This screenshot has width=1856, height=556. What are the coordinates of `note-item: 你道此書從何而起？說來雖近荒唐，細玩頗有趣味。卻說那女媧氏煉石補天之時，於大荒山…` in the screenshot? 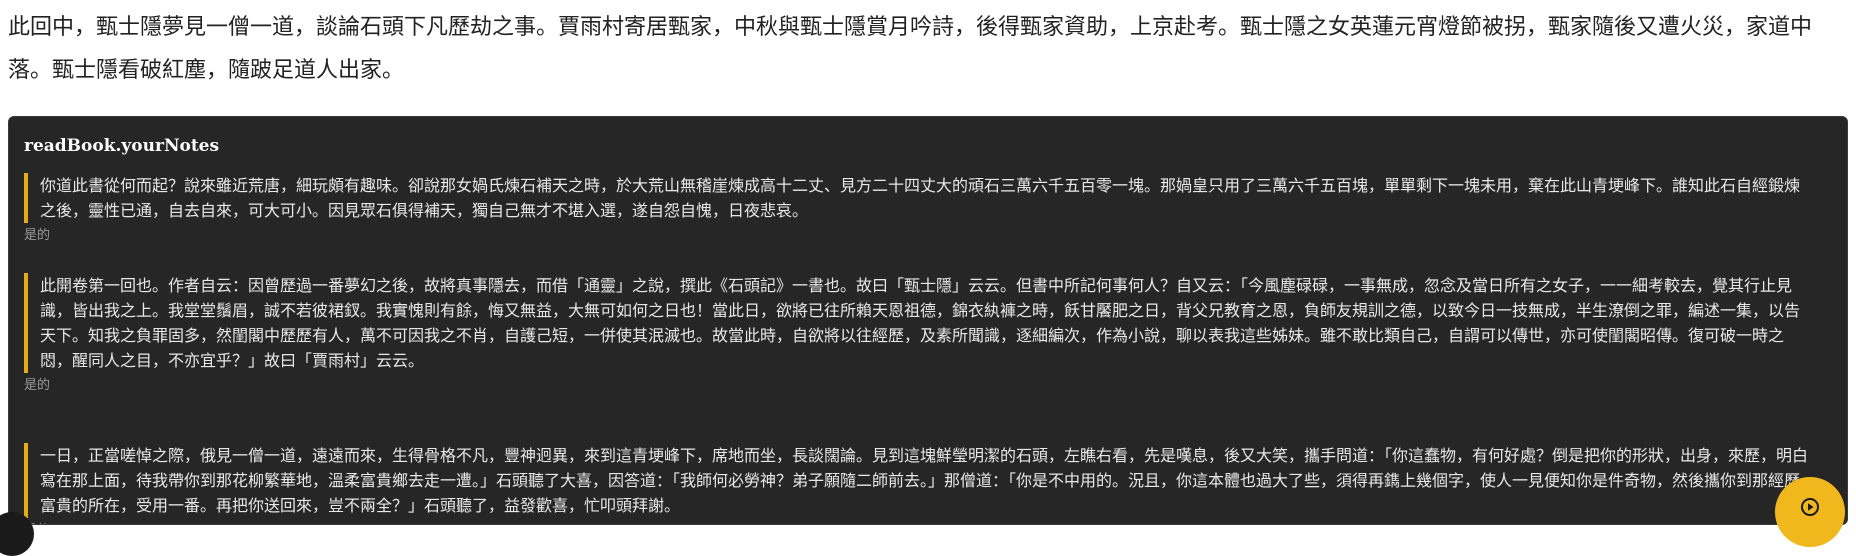 It's located at (919, 209).